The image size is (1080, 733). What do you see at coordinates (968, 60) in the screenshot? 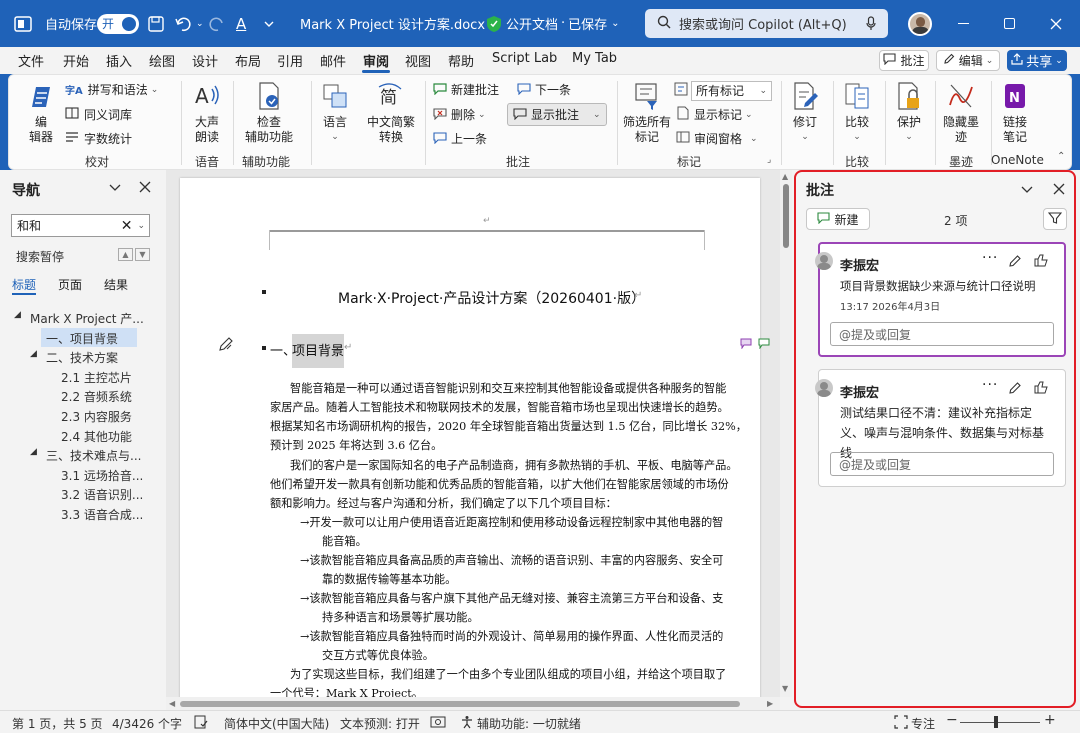
I see `editing-mode-button: 编辑 ⌄` at bounding box center [968, 60].